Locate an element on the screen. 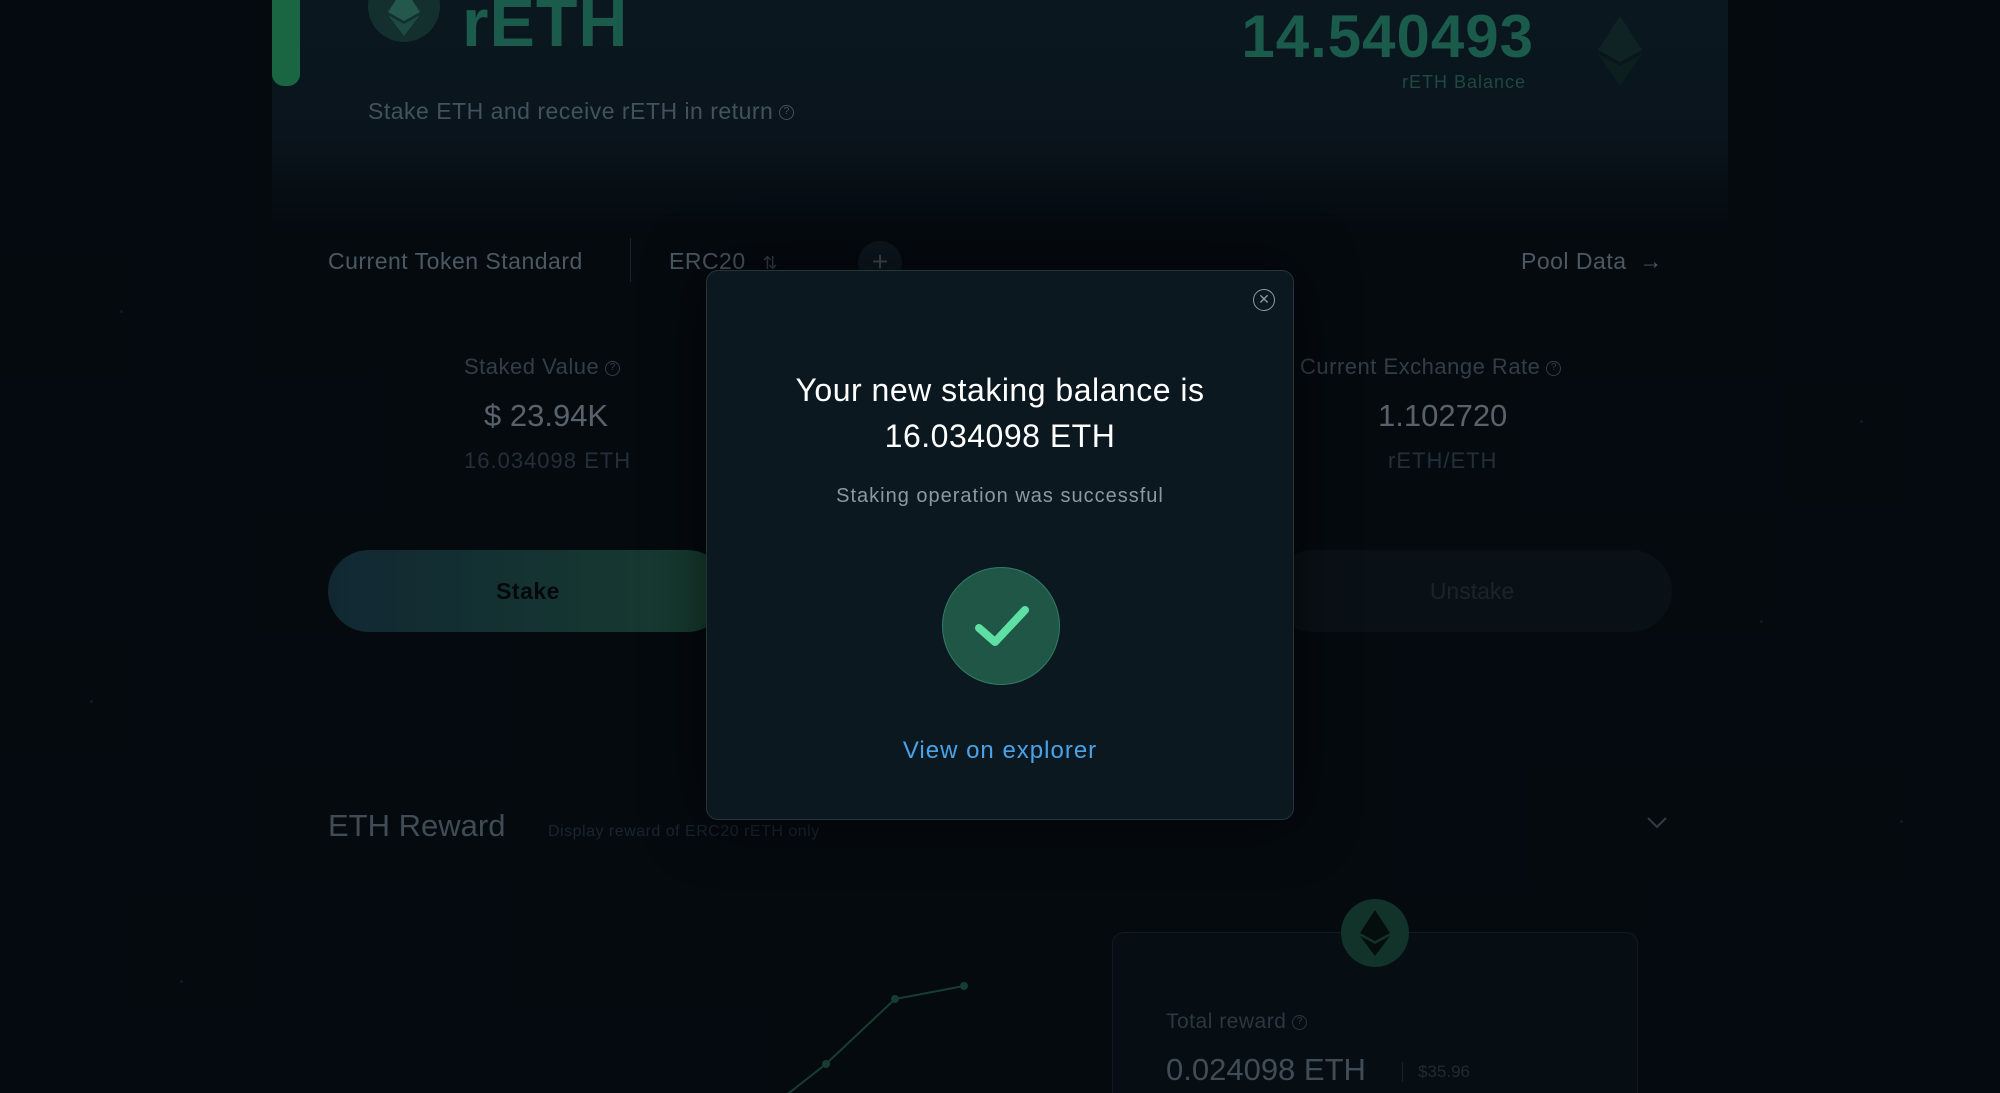 The height and width of the screenshot is (1093, 2000). modal-title-line2: 16.034098 ETH is located at coordinates (1000, 436).